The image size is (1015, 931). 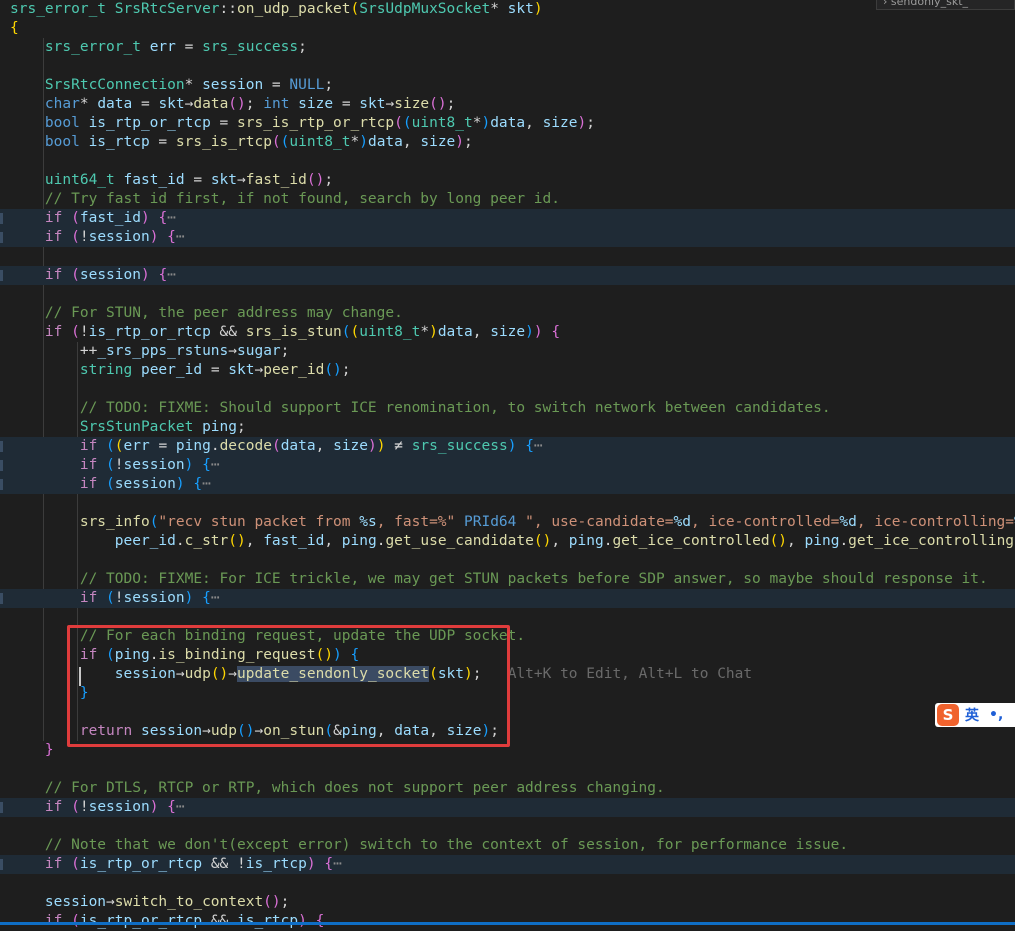 What do you see at coordinates (507, 370) in the screenshot?
I see `code-line: string peer_id = skt→peer_id();` at bounding box center [507, 370].